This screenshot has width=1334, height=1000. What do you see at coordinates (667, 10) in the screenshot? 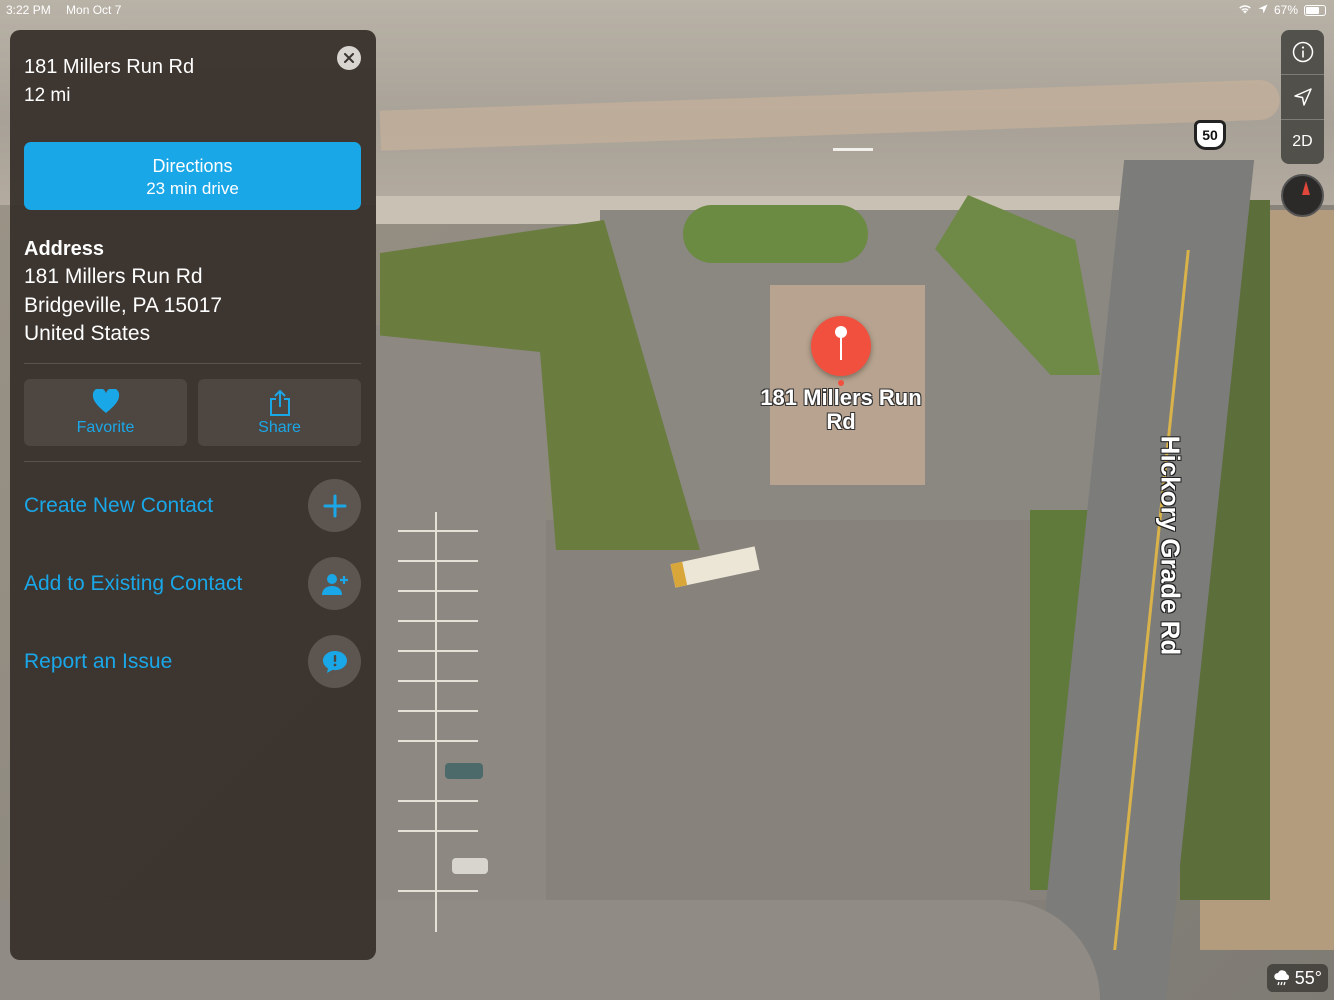
I see `status-bar: 3:22 PM Mon Oct 7 67%` at bounding box center [667, 10].